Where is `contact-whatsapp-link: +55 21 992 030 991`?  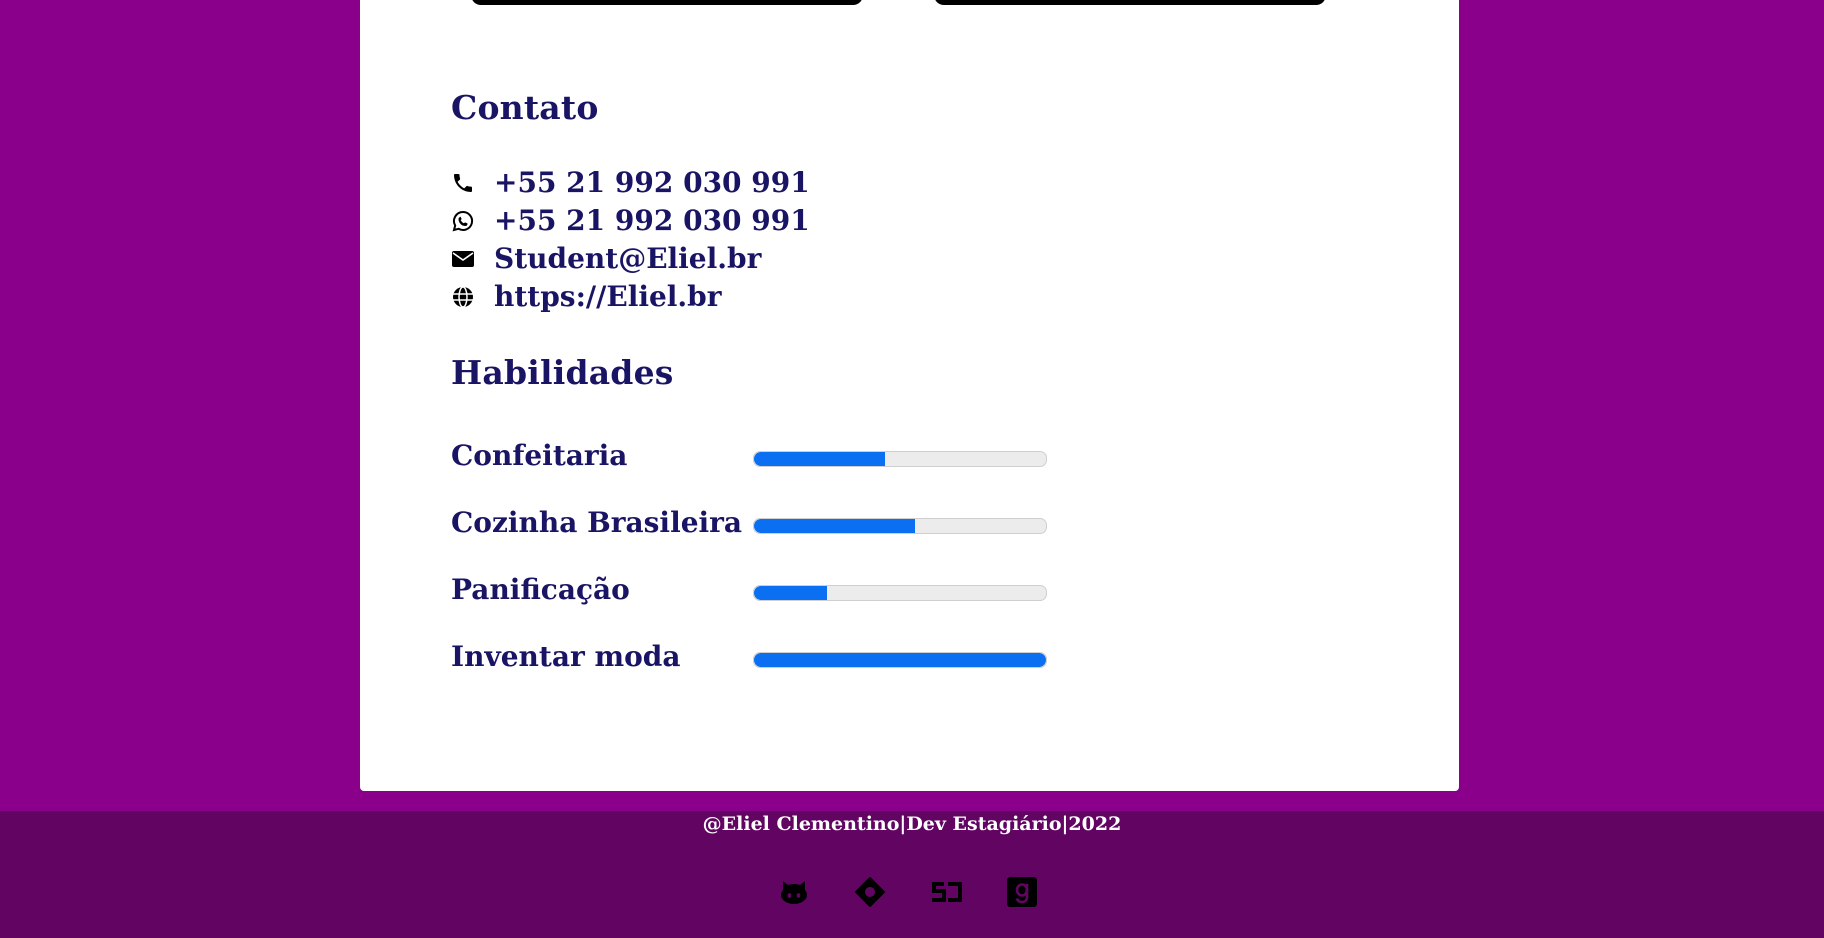
contact-whatsapp-link: +55 21 992 030 991 is located at coordinates (652, 221).